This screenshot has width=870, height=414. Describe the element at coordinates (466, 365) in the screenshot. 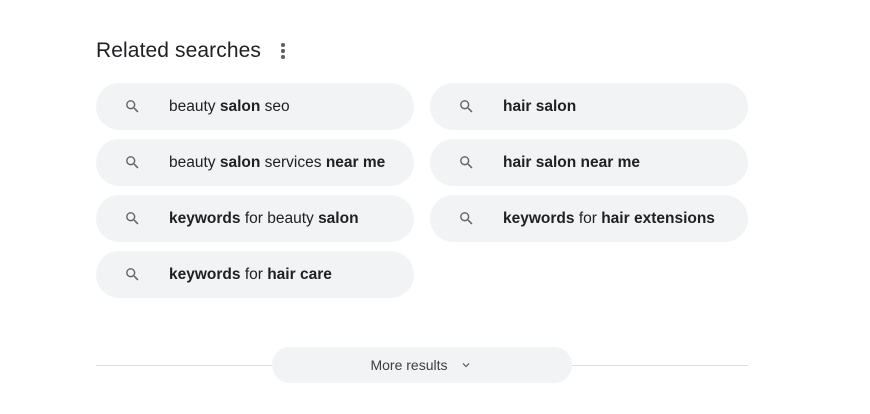

I see `chevron-down-icon` at that location.